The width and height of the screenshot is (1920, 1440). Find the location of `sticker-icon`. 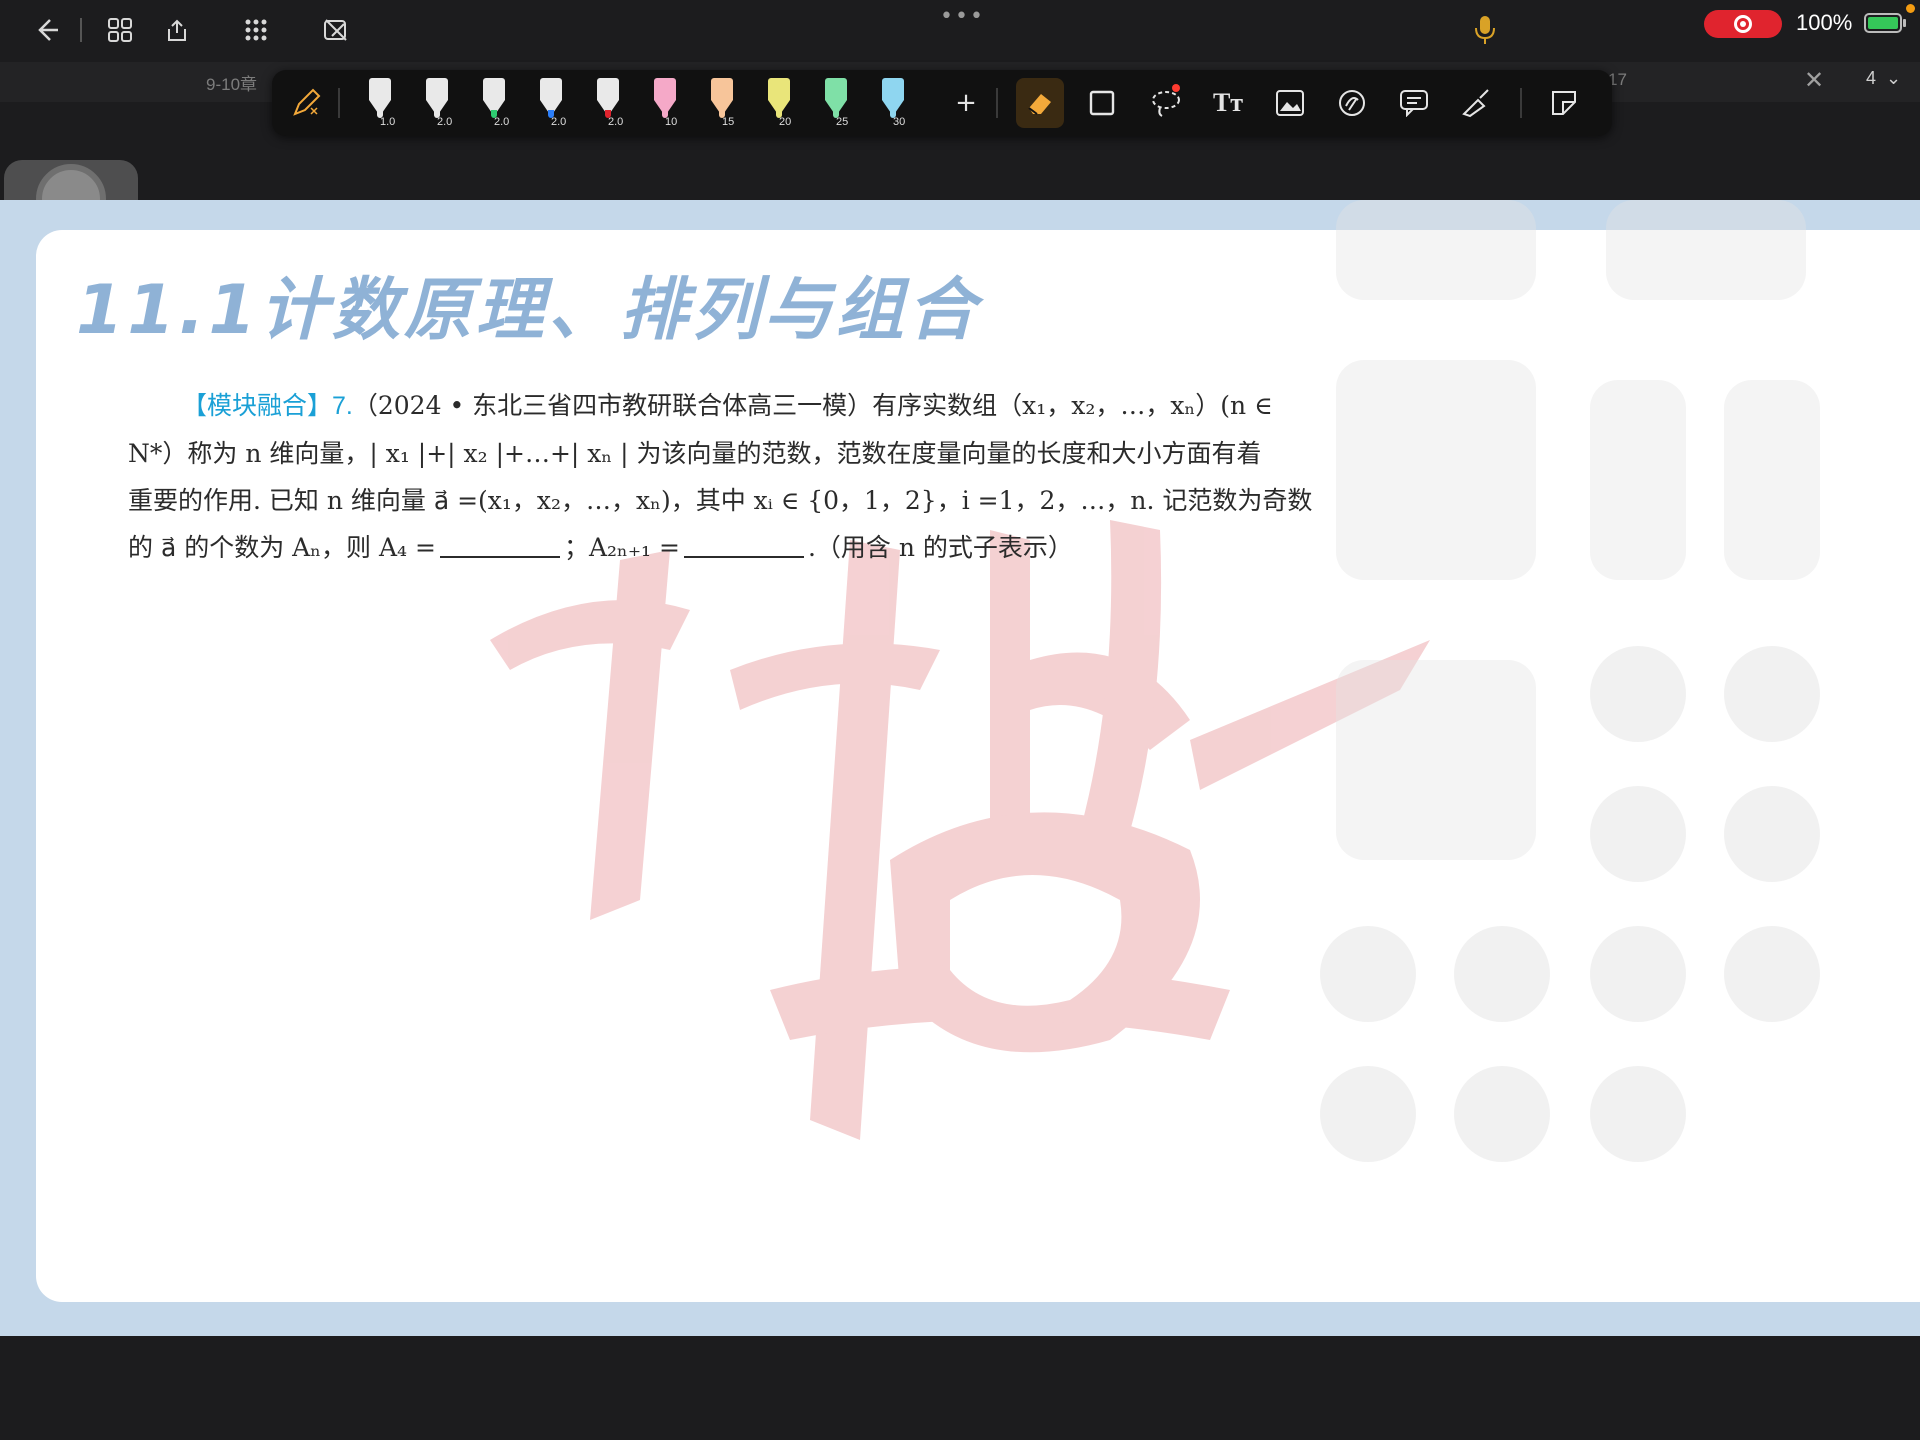

sticker-icon is located at coordinates (1352, 103).